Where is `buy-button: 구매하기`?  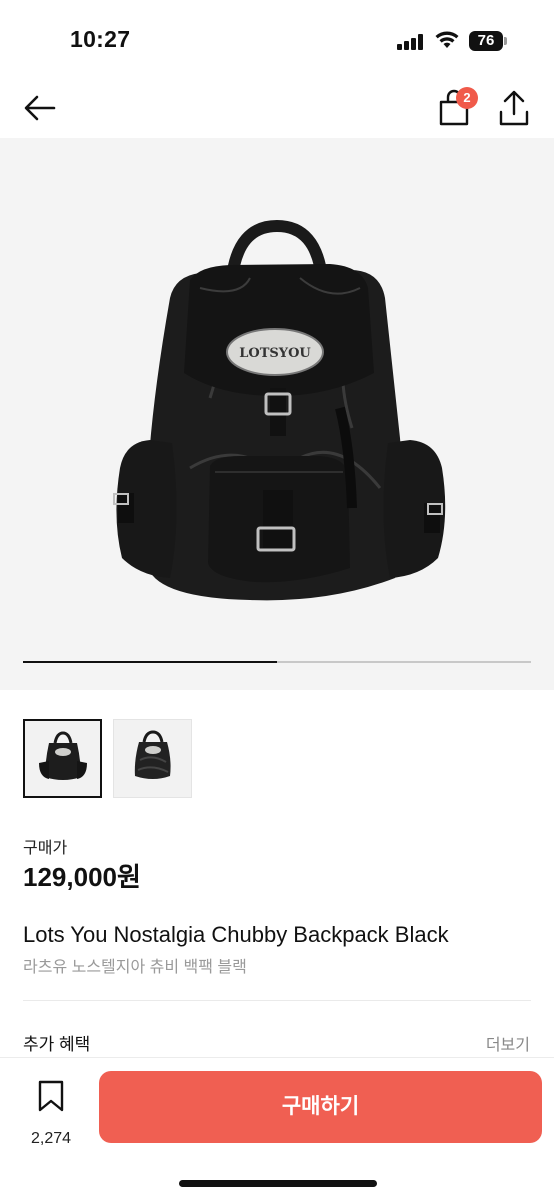 buy-button: 구매하기 is located at coordinates (320, 1107).